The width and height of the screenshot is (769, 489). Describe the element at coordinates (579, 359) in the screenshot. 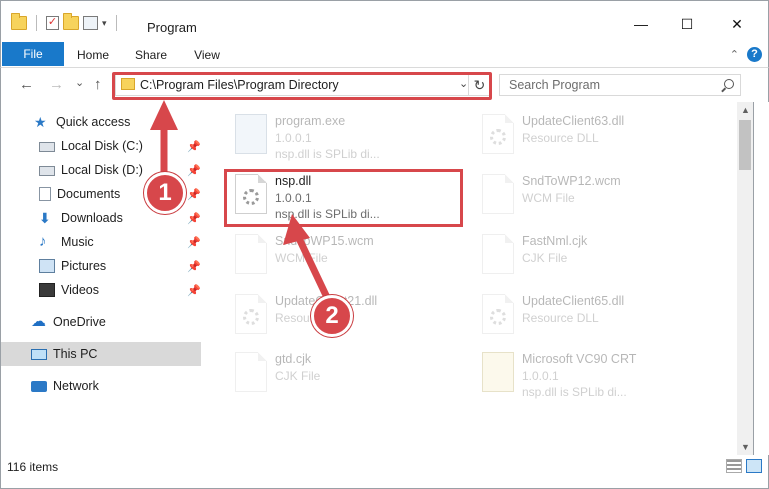

I see `file-name: Microsoft VC90 CRT` at that location.